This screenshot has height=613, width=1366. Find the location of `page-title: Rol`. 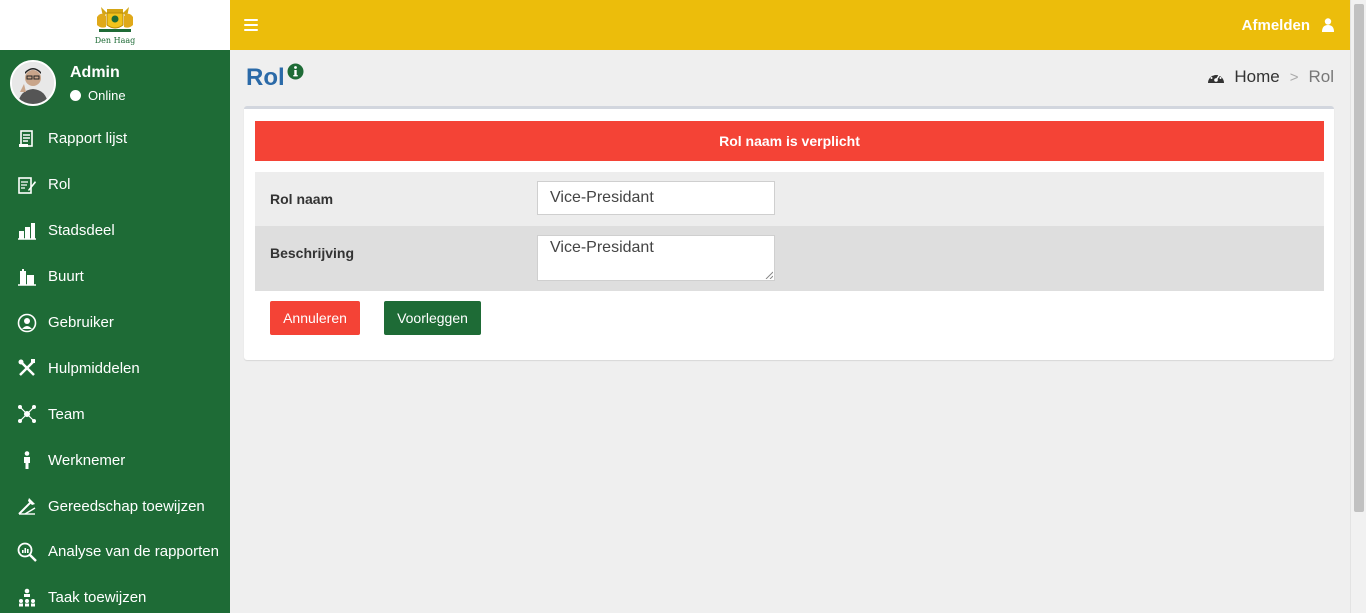

page-title: Rol is located at coordinates (275, 77).